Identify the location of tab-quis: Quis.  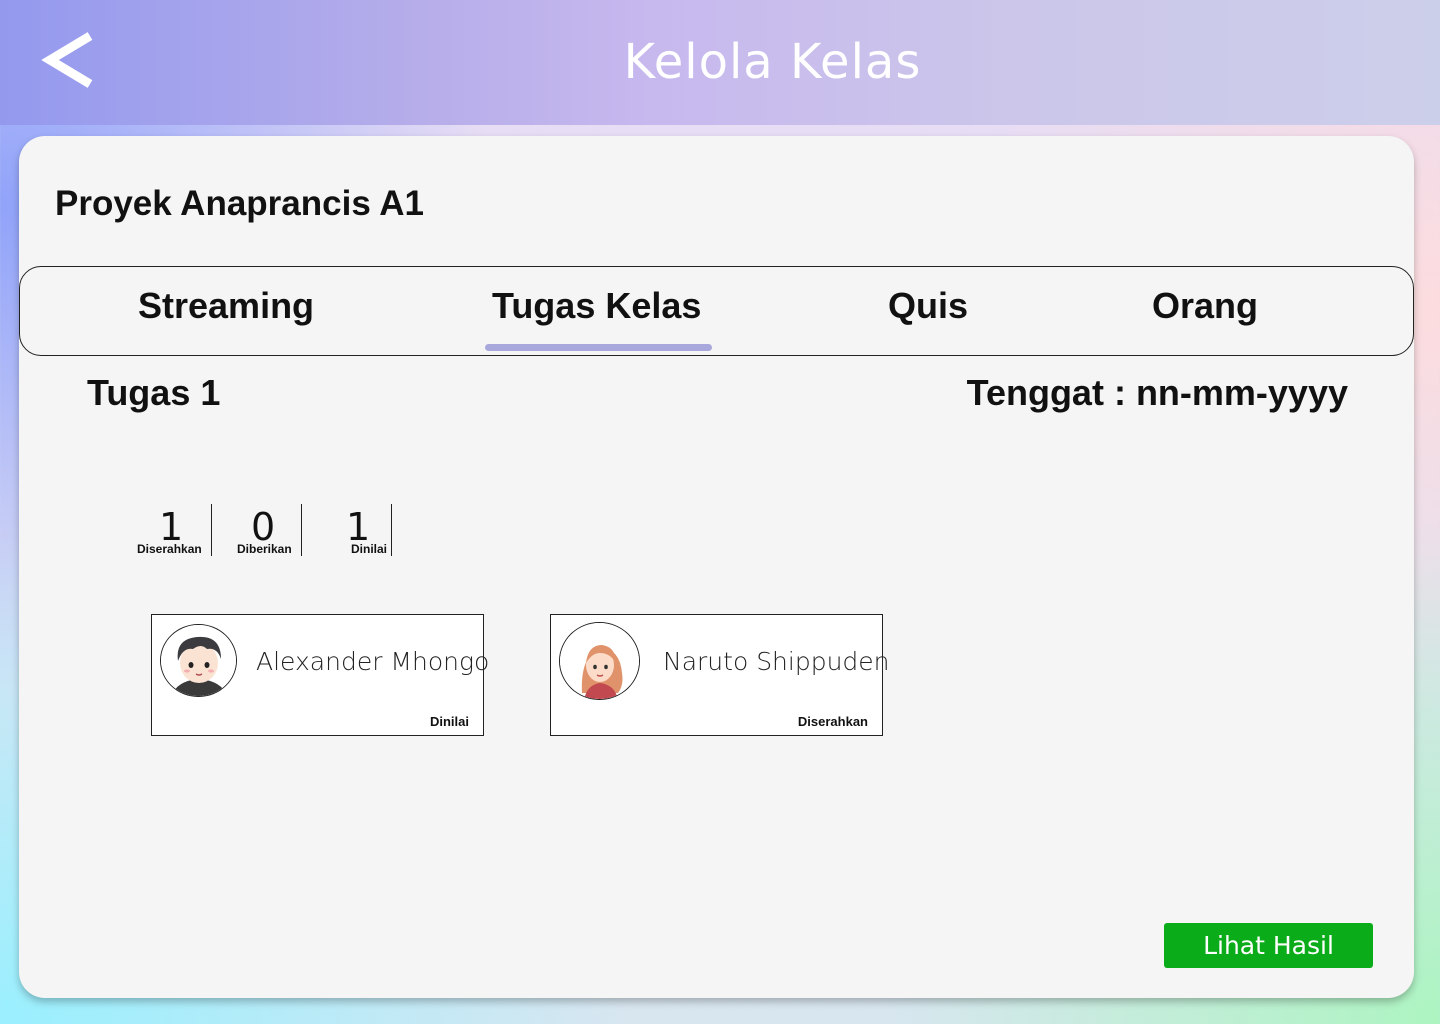
(928, 306).